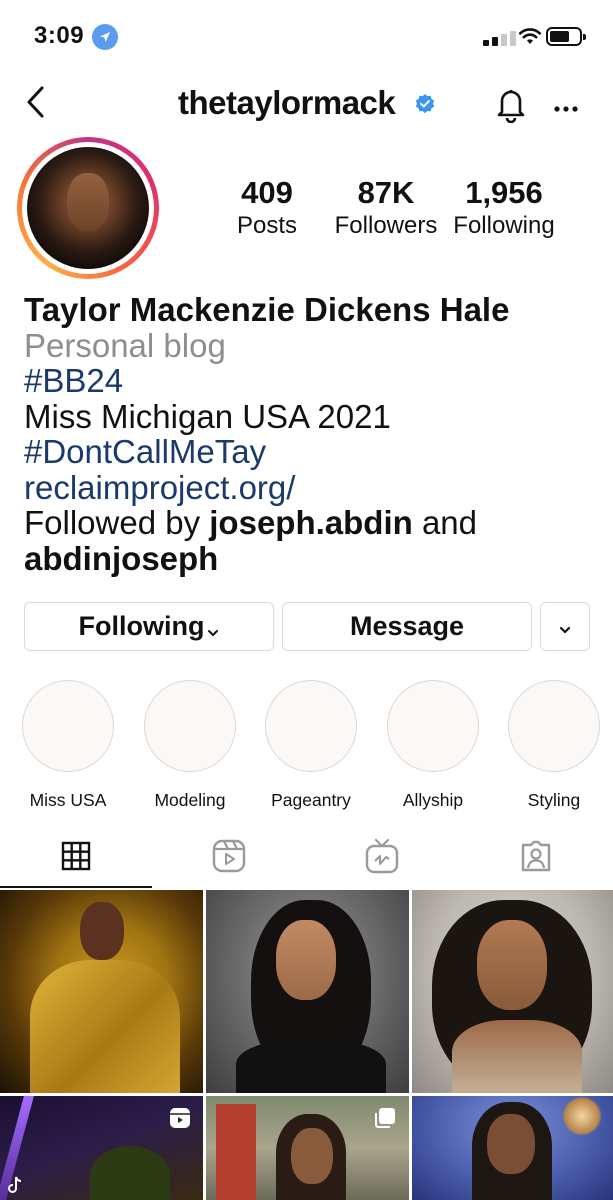 The image size is (613, 1200). I want to click on followed-by-and: and, so click(445, 522).